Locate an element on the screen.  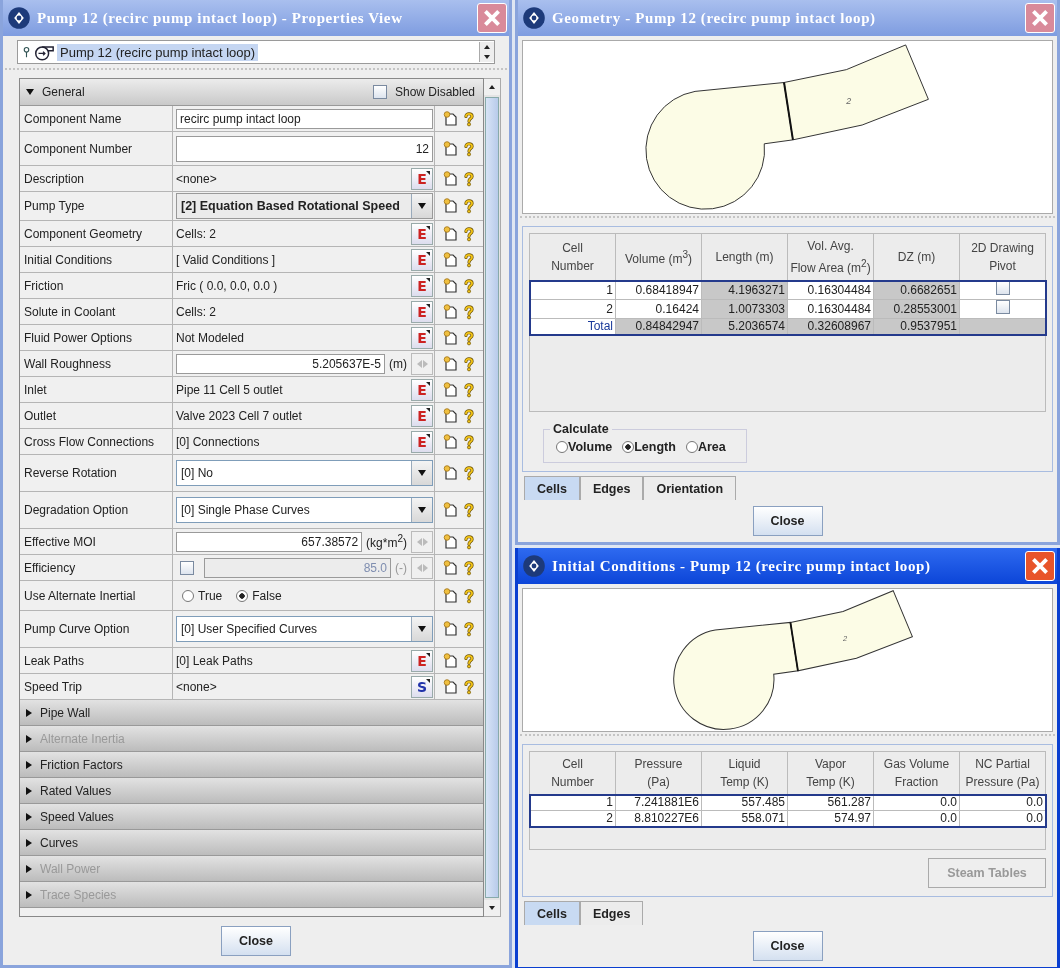
scrollbar is located at coordinates (492, 497).